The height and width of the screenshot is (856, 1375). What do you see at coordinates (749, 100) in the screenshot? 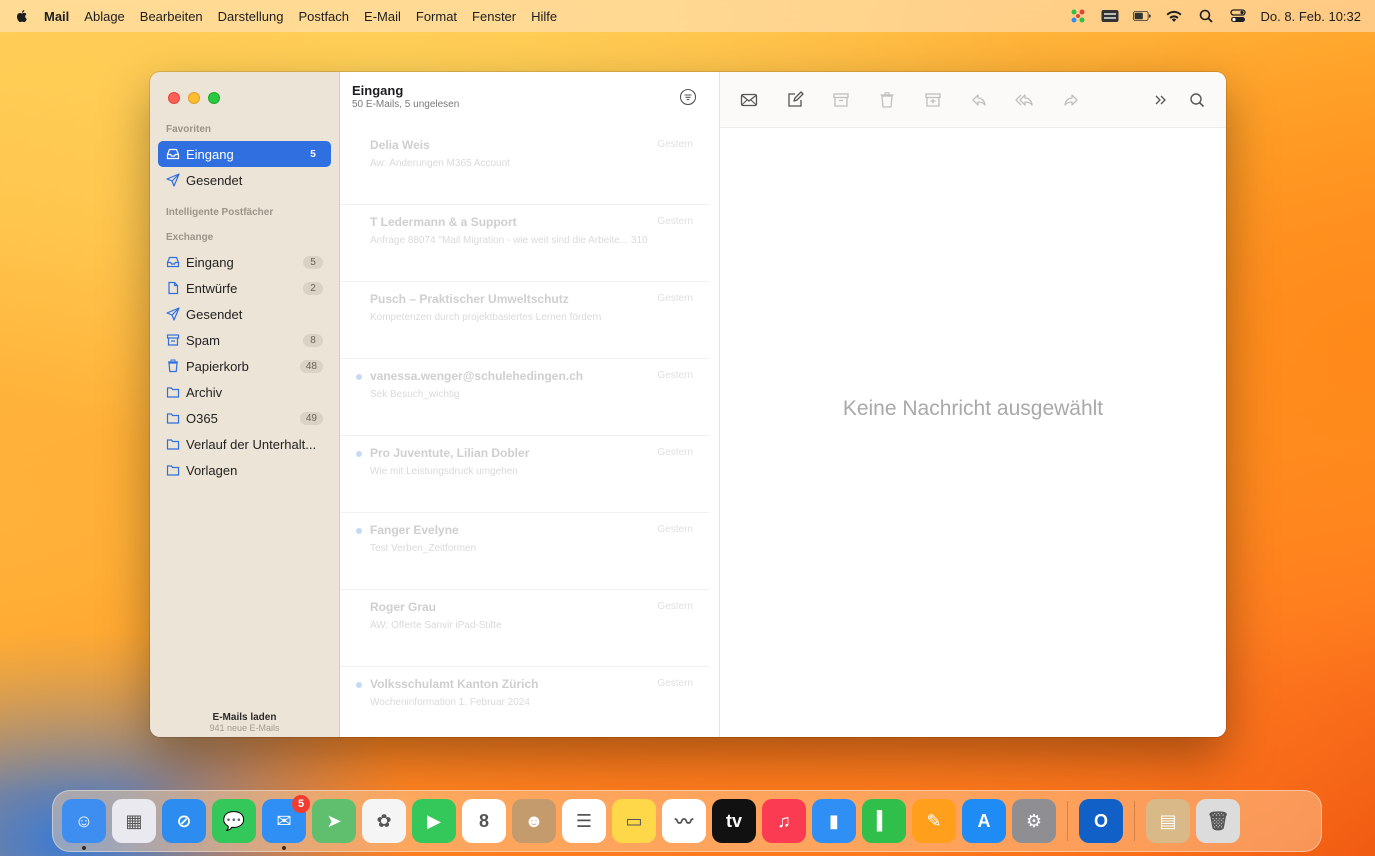
I see `get-mail-button` at bounding box center [749, 100].